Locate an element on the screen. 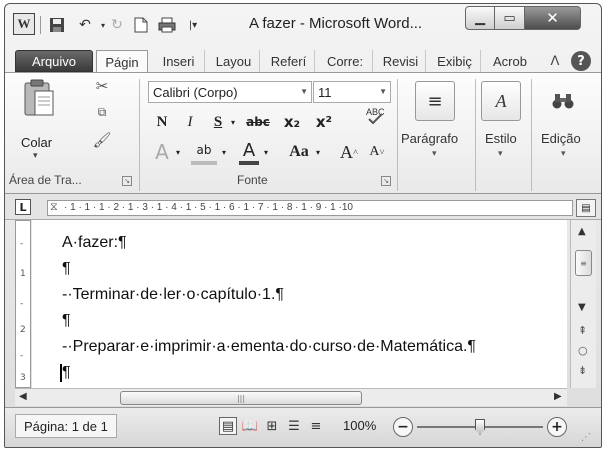 This screenshot has width=607, height=453. tab-page-layout: Layou is located at coordinates (234, 61).